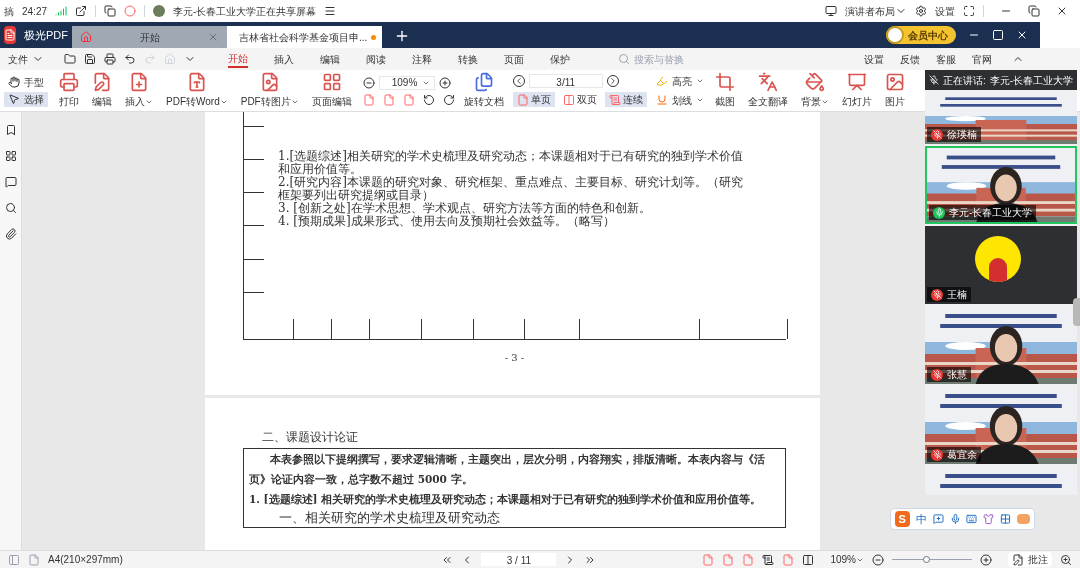 This screenshot has height=568, width=1080. What do you see at coordinates (331, 90) in the screenshot?
I see `toolbar-button: 页面编辑` at bounding box center [331, 90].